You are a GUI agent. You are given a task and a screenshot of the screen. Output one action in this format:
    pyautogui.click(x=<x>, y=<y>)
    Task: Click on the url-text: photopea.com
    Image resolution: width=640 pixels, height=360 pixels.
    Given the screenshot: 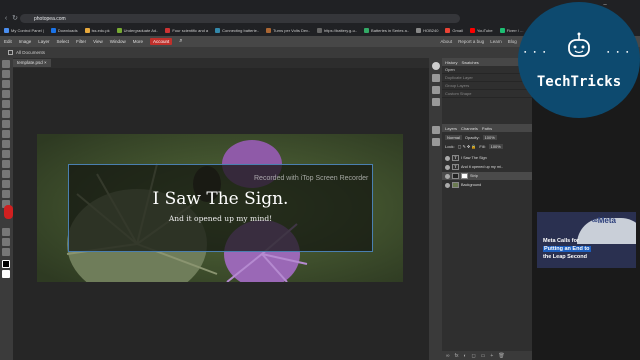 What is the action you would take?
    pyautogui.click(x=50, y=18)
    